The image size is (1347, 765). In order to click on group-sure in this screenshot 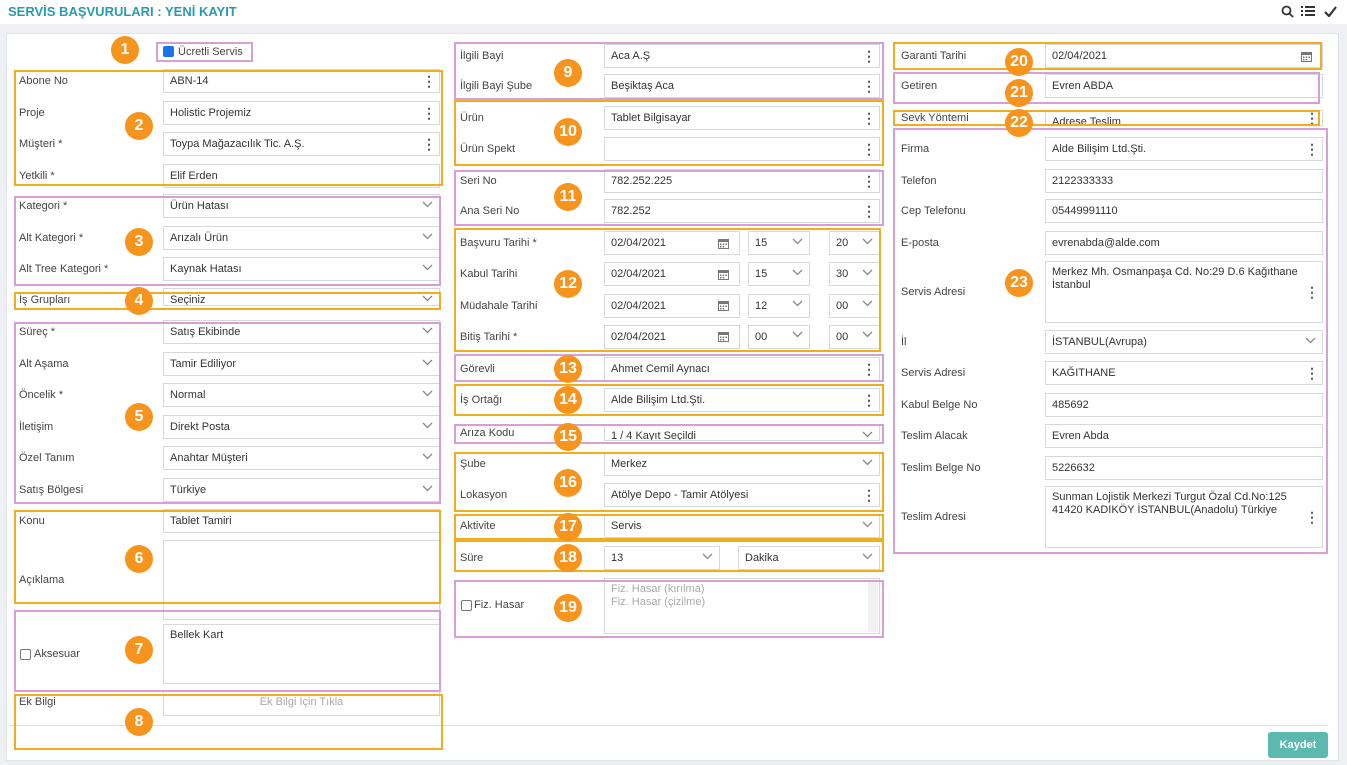, I will do `click(669, 556)`.